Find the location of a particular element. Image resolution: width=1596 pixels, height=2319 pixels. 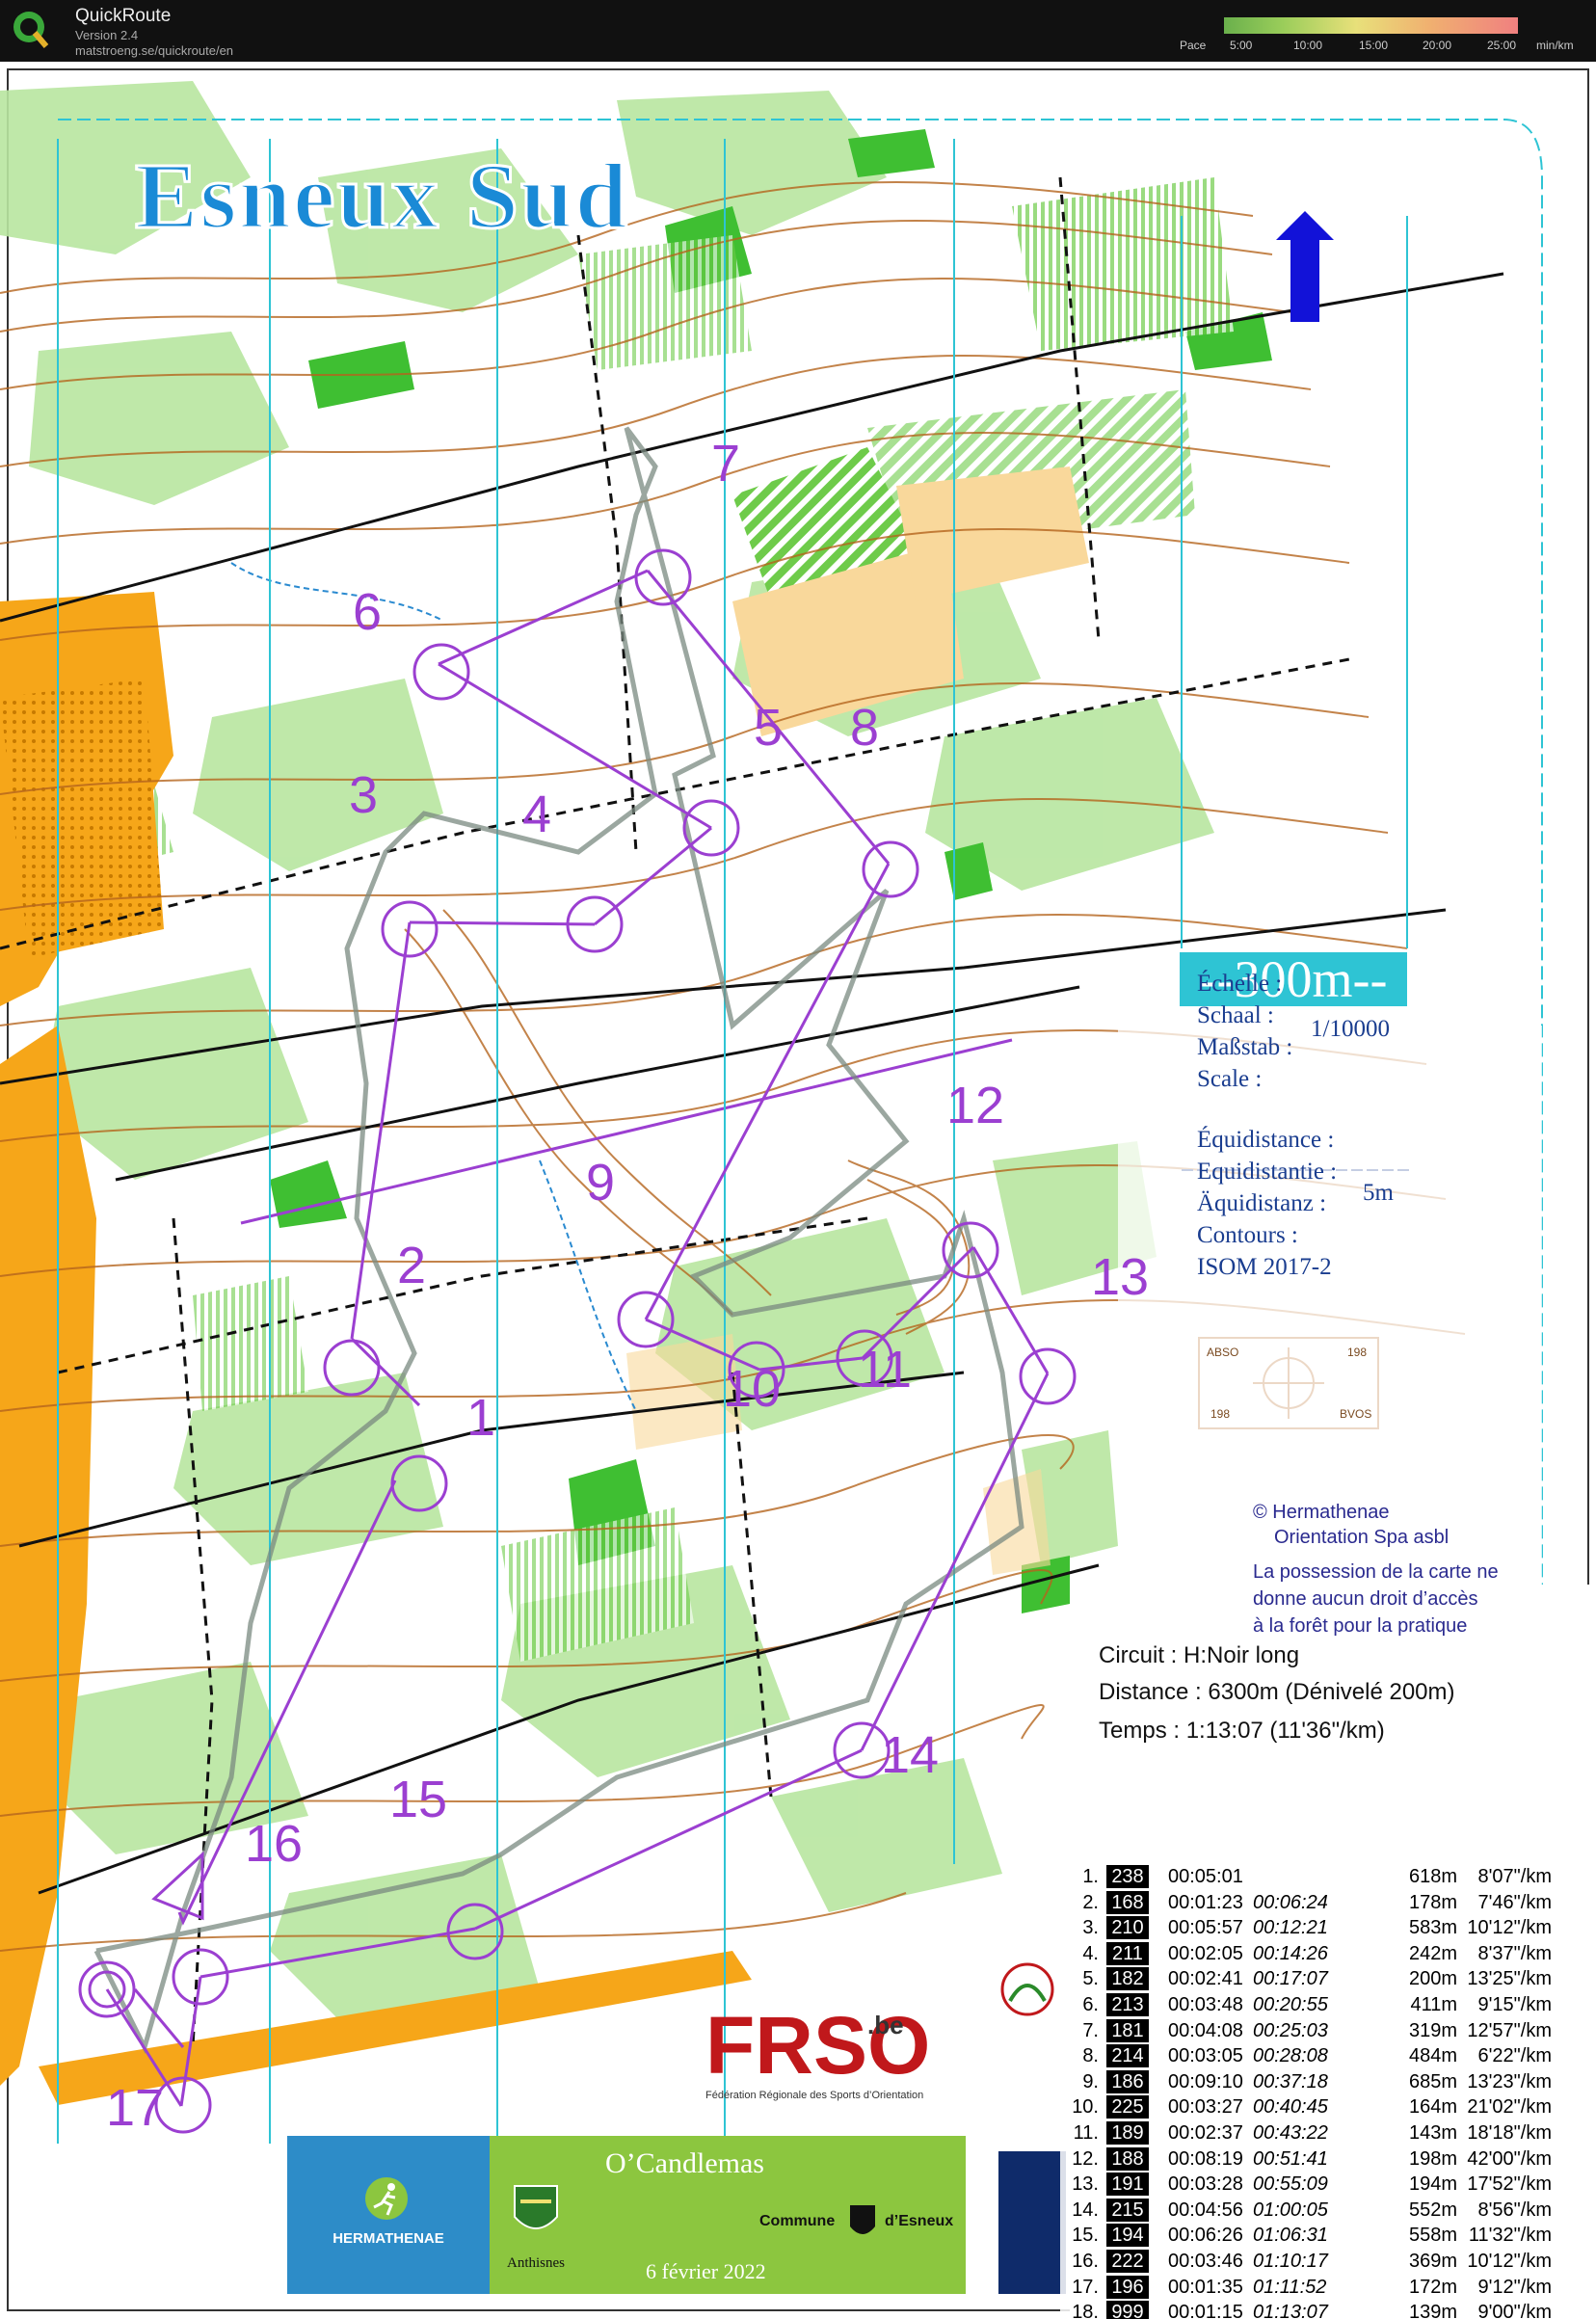

split-row: 13. 191 00:03:28 00:55:09 194m 17'52"/km is located at coordinates (1320, 2185).